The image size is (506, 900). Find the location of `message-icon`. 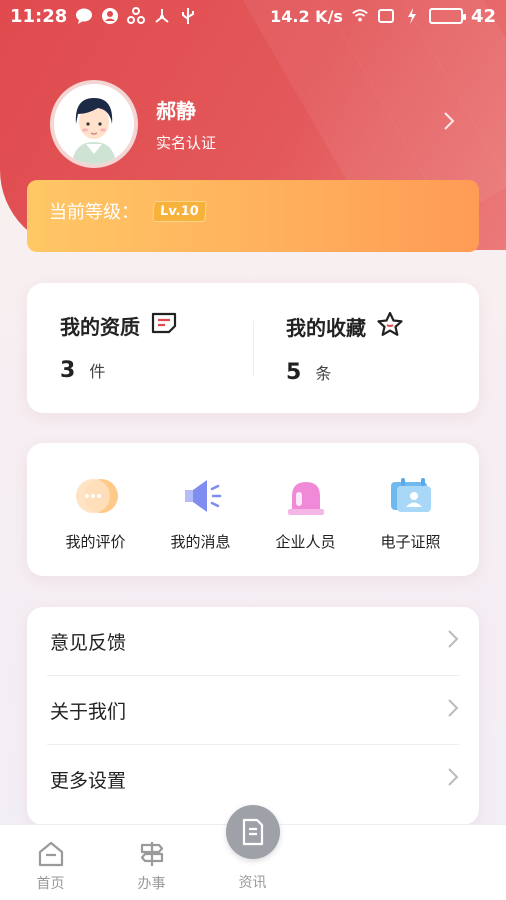

message-icon is located at coordinates (84, 16).